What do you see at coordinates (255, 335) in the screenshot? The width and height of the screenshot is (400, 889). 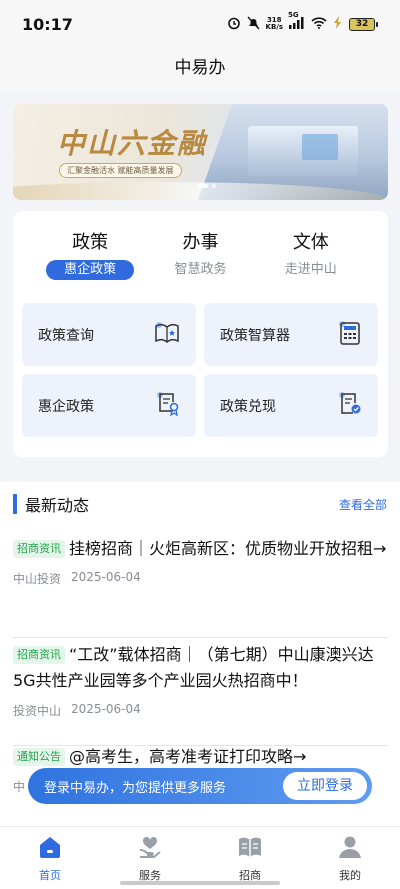 I see `tile-label: 政策智算器` at bounding box center [255, 335].